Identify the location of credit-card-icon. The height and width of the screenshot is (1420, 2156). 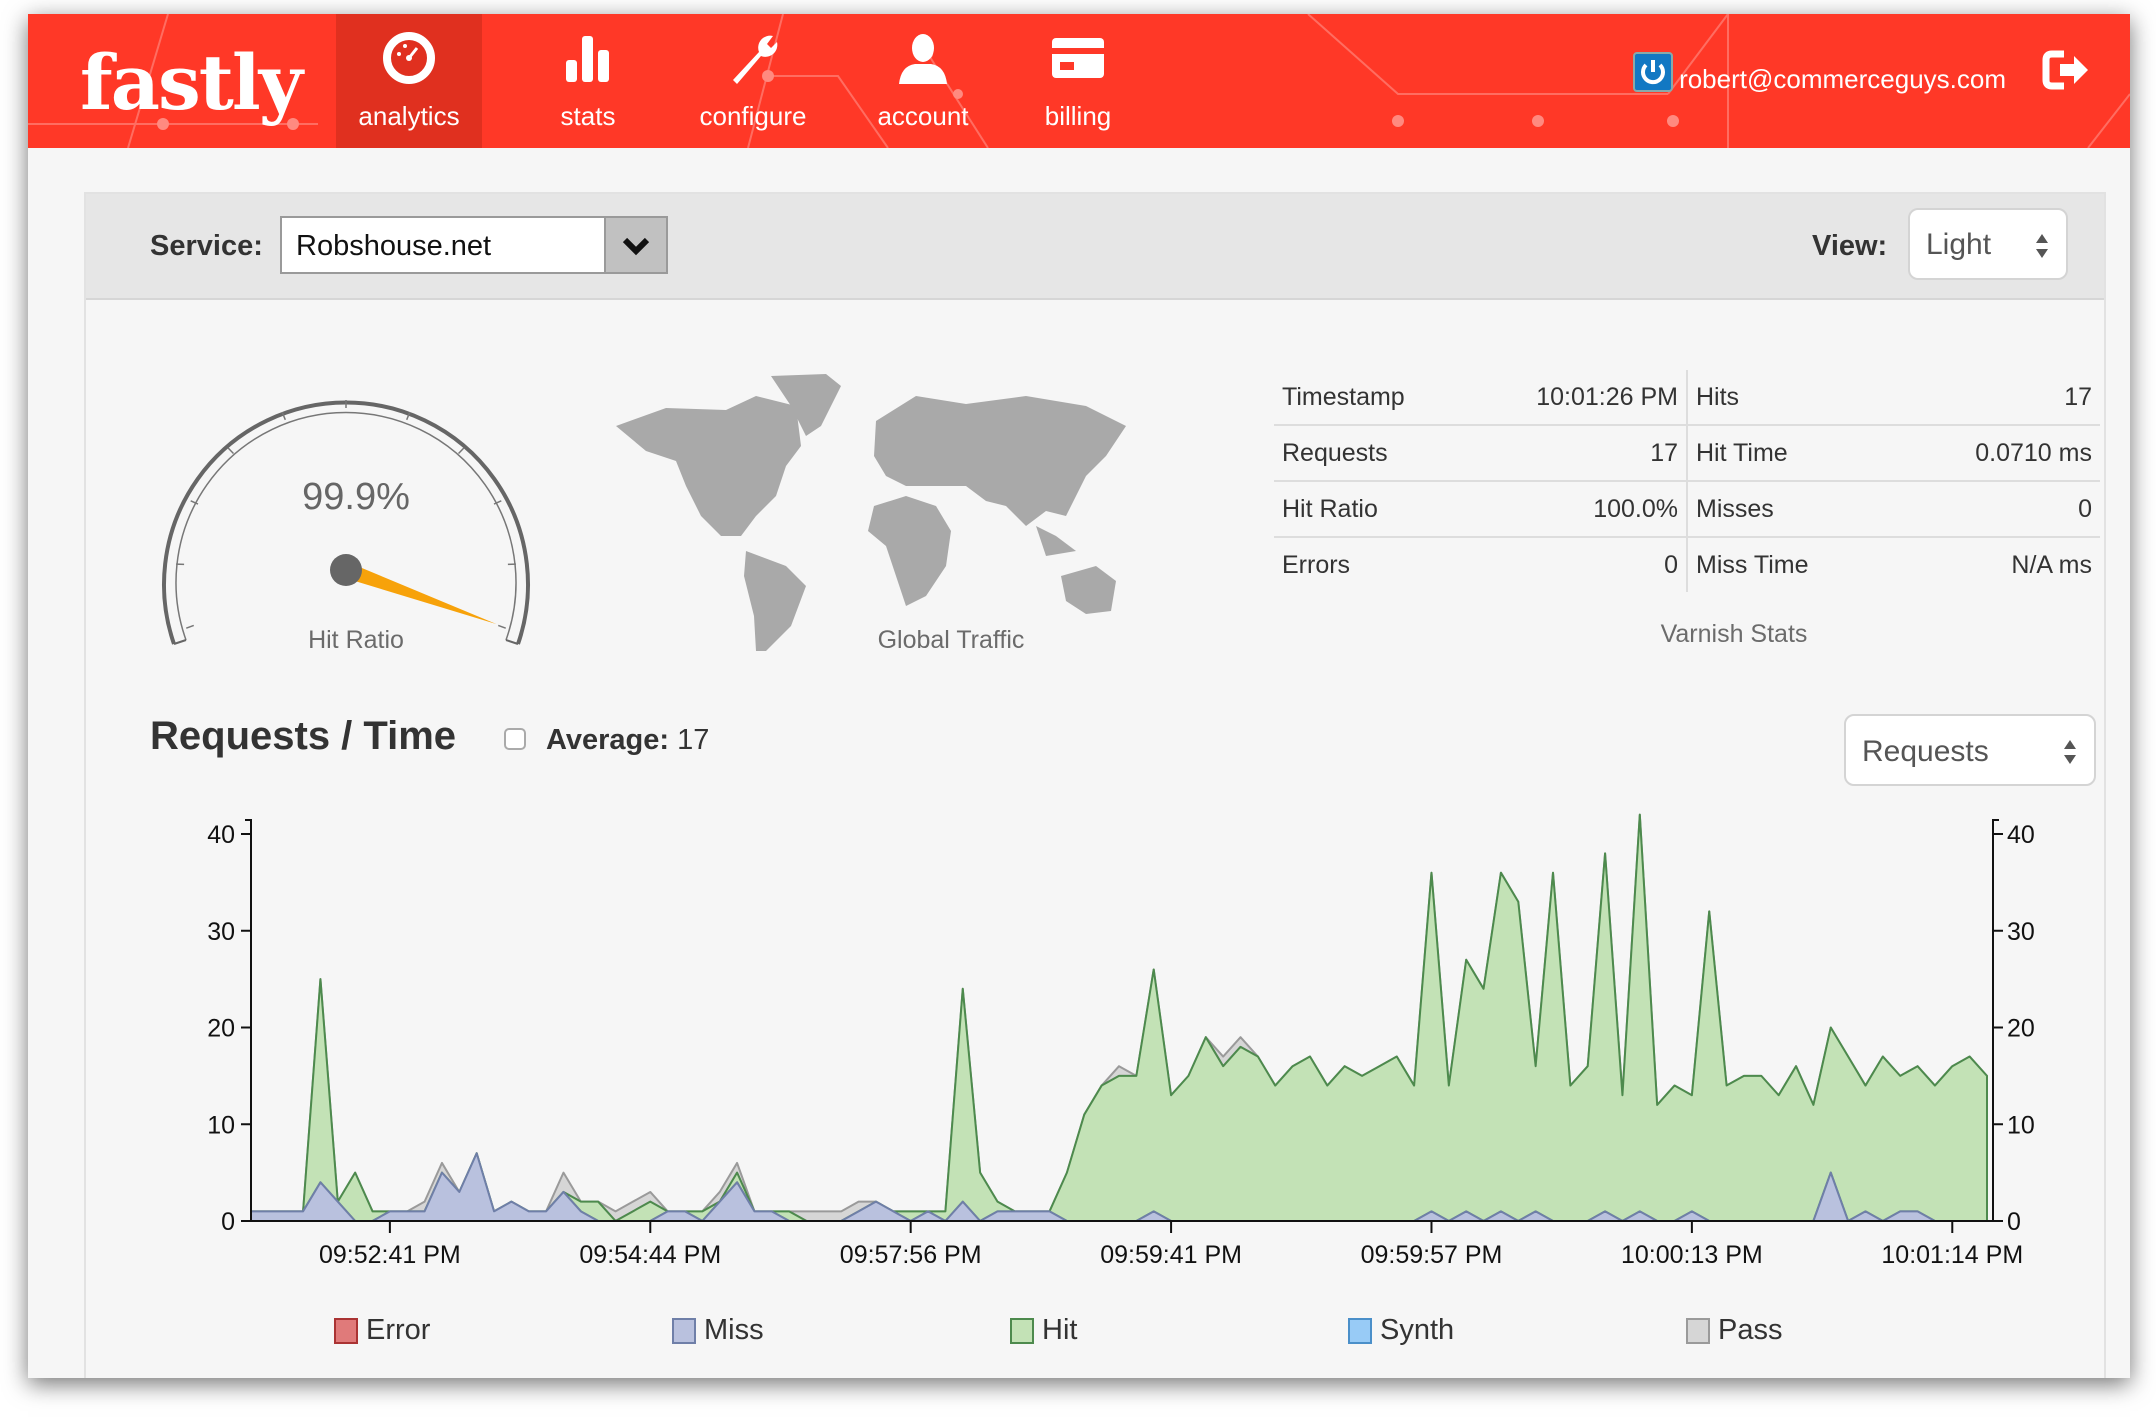
(1078, 58).